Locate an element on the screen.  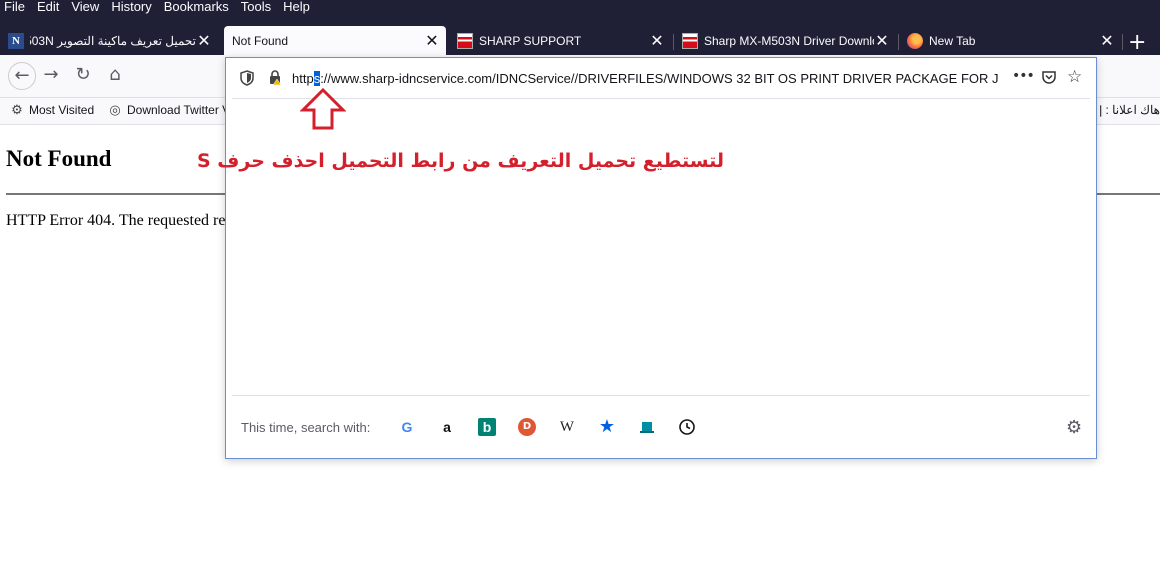
tab-arabic-driver: N تحميل تعريف ماكينة التصوير MX-M503N ✕ is located at coordinates (109, 40).